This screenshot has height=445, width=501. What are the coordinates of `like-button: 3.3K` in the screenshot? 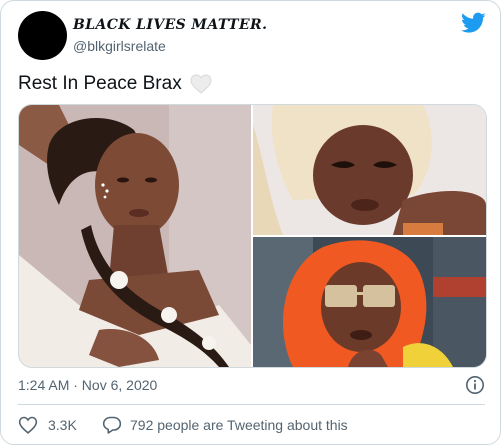 It's located at (47, 425).